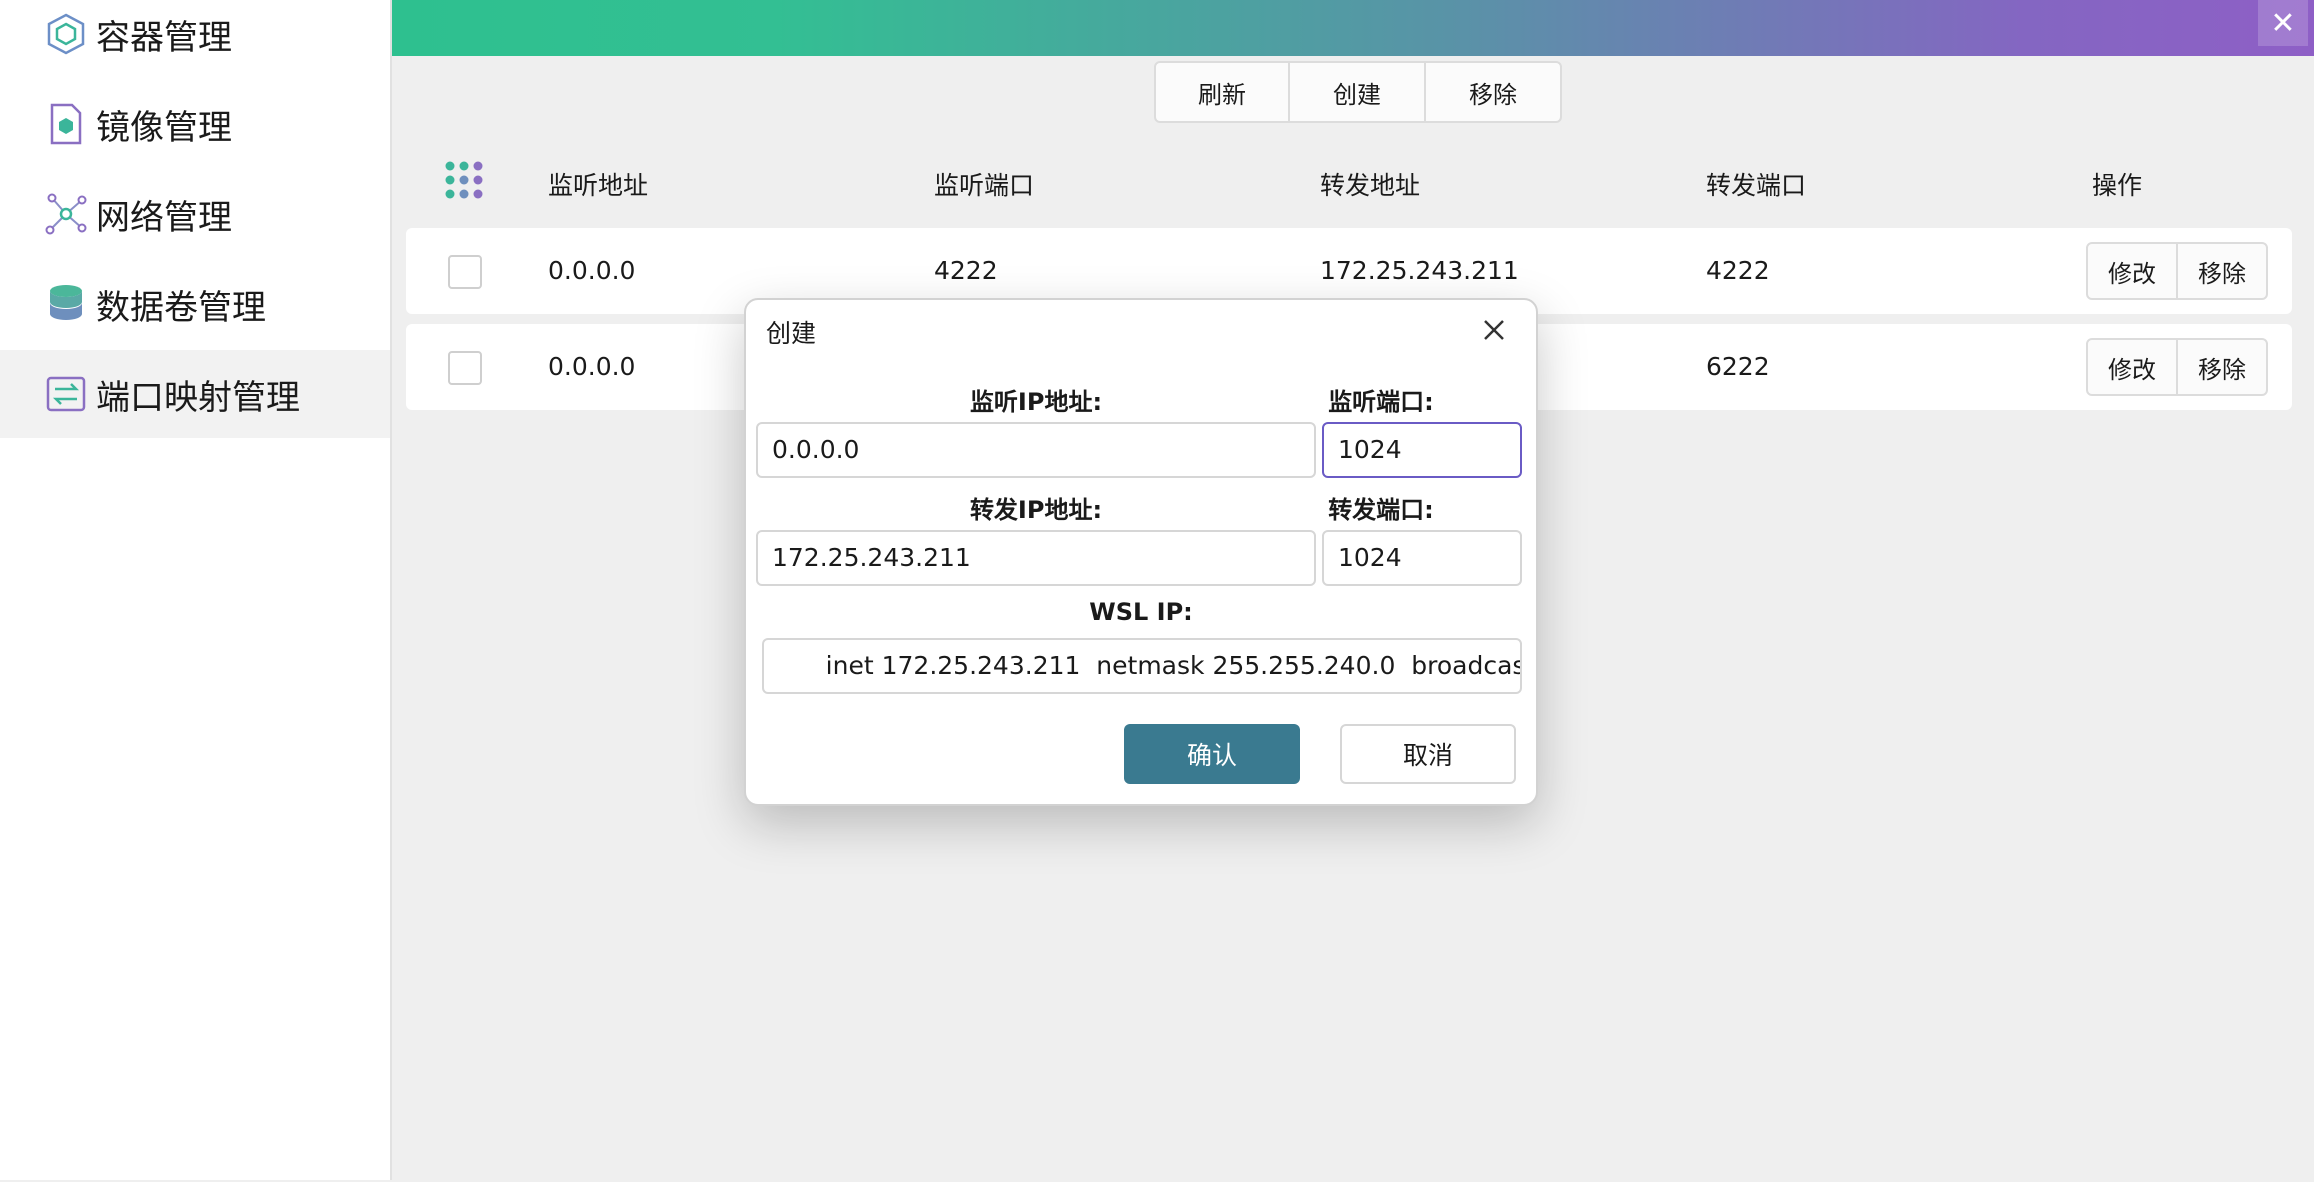  I want to click on create-button: 创建, so click(1357, 92).